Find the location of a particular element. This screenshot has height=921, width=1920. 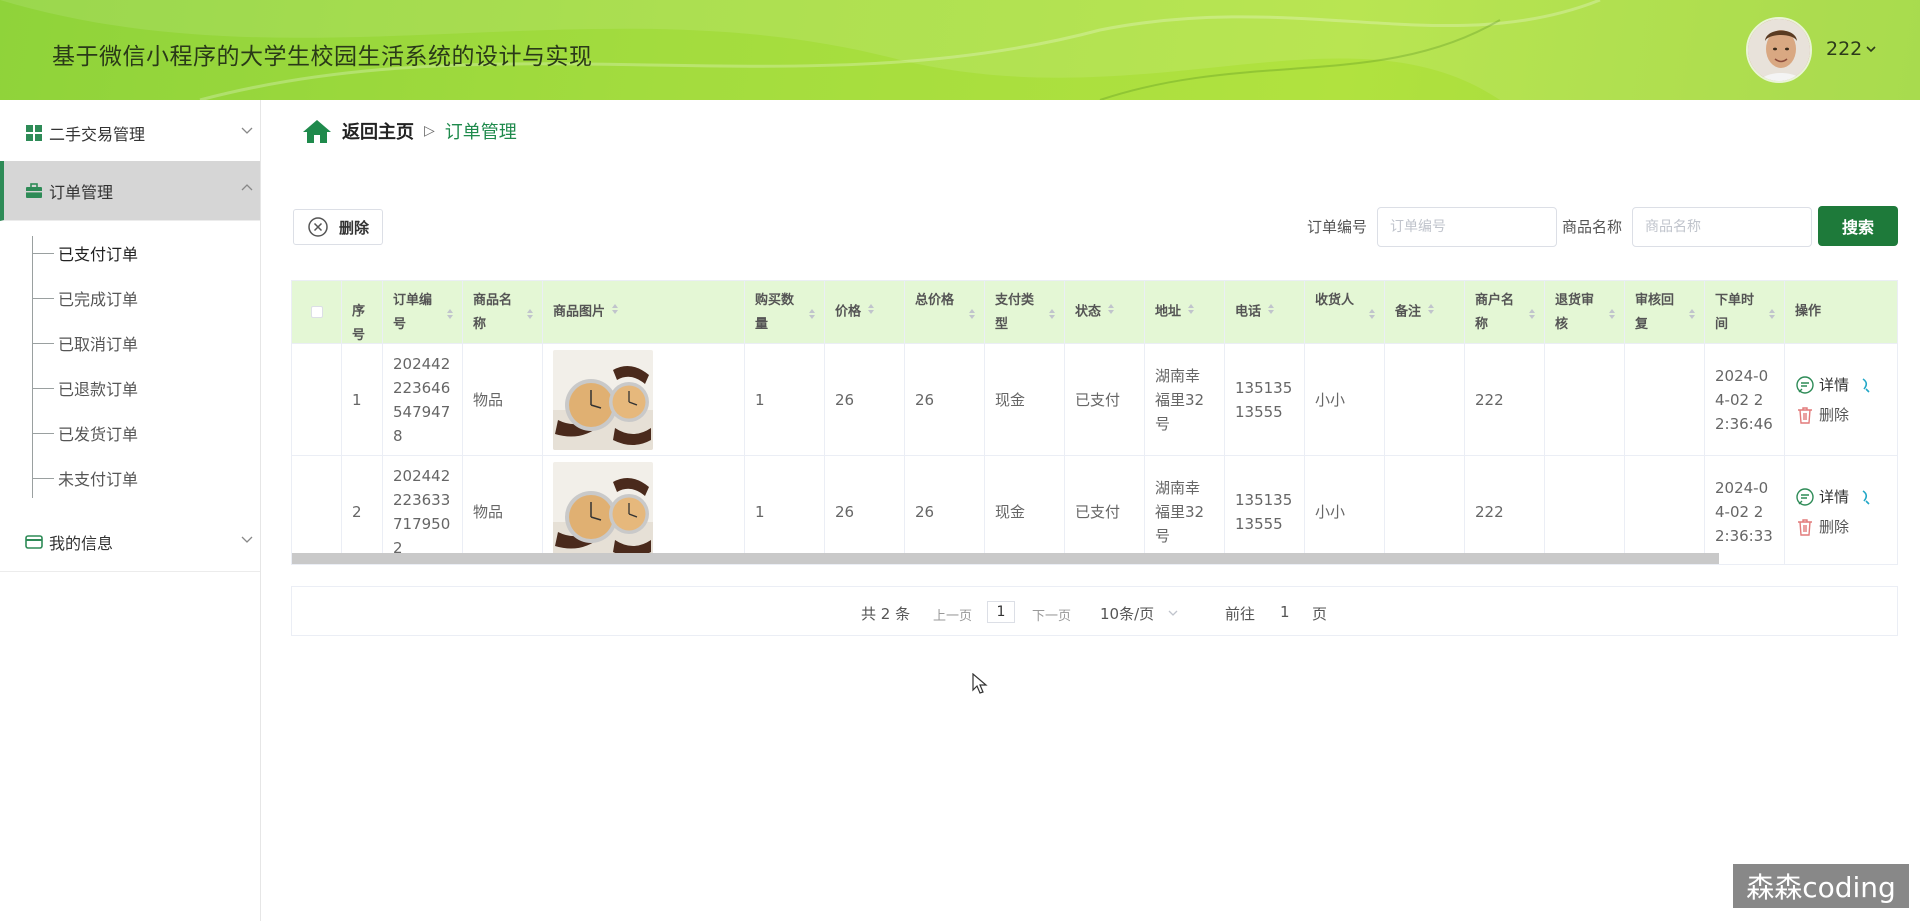

th-order-no: 订单编号 is located at coordinates (423, 312).